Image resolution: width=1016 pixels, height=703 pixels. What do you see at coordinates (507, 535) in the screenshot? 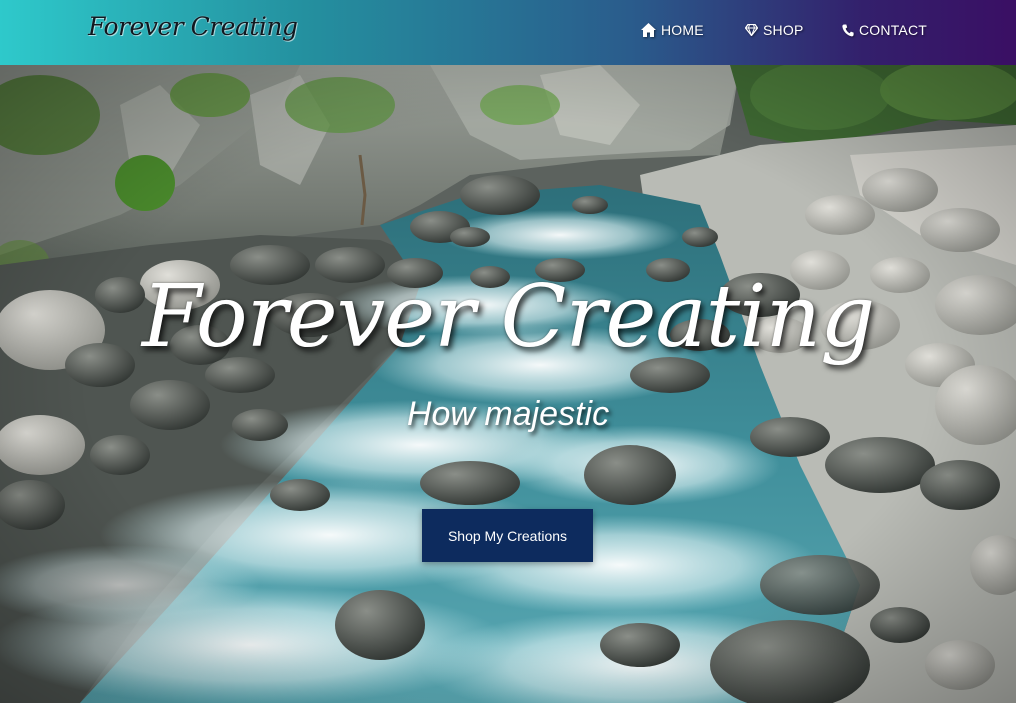
I see `shop-my-creations-button: Shop My Creations` at bounding box center [507, 535].